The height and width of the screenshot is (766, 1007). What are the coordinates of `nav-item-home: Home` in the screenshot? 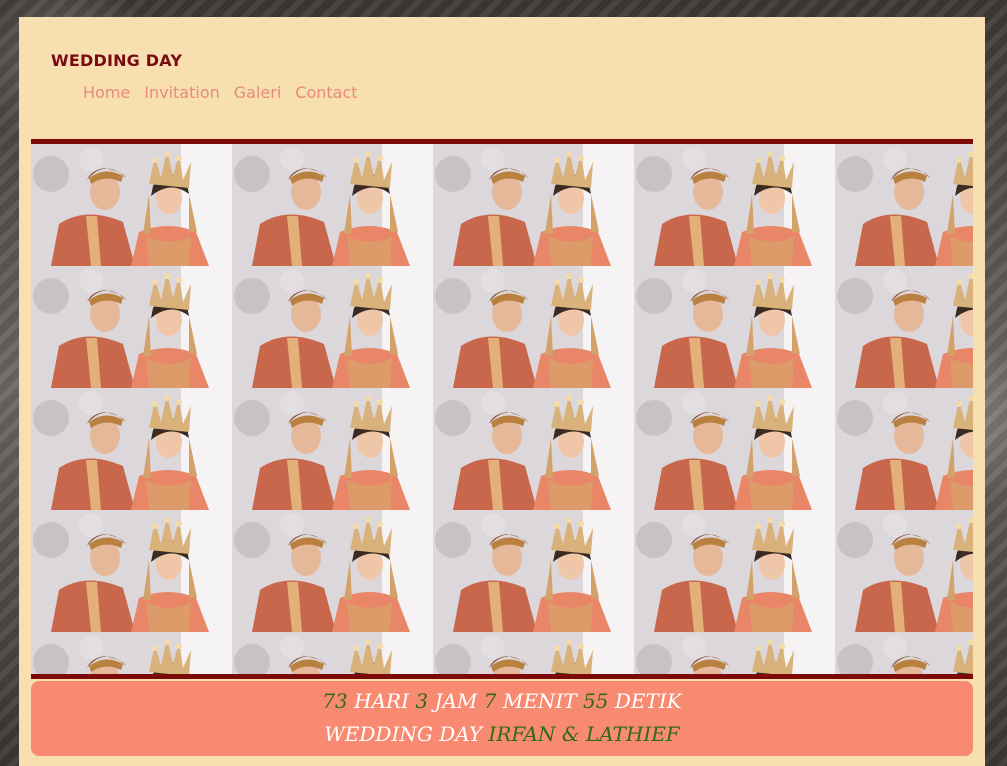 It's located at (106, 92).